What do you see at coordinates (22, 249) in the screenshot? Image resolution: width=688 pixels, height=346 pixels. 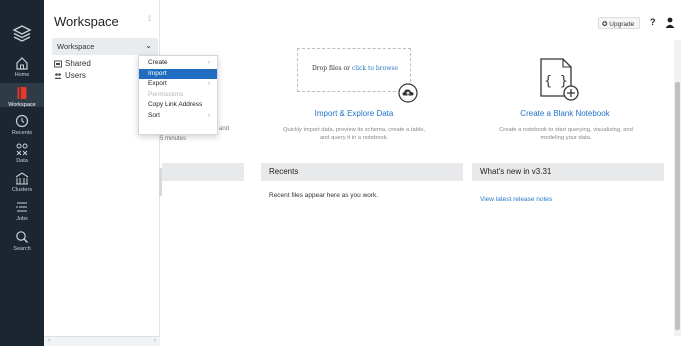 I see `sidebar-item-label: Search` at bounding box center [22, 249].